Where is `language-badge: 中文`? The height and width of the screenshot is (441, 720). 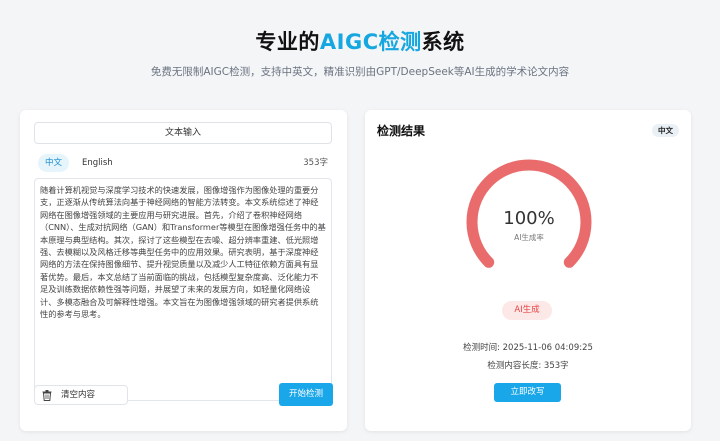
language-badge: 中文 is located at coordinates (665, 130).